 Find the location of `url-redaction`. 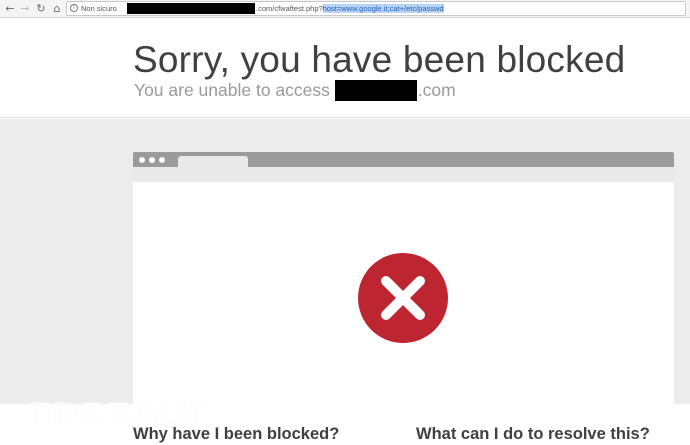

url-redaction is located at coordinates (191, 8).